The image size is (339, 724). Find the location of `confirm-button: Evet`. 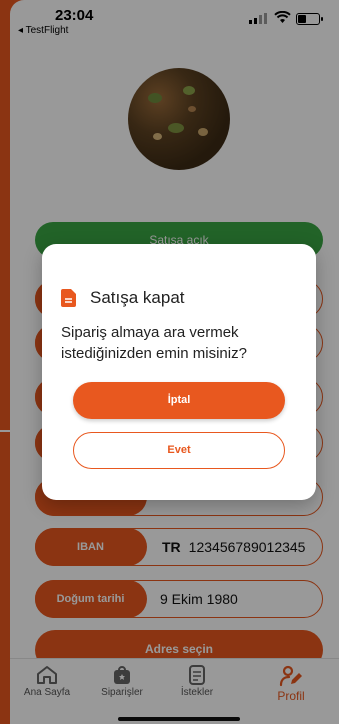

confirm-button: Evet is located at coordinates (179, 450).